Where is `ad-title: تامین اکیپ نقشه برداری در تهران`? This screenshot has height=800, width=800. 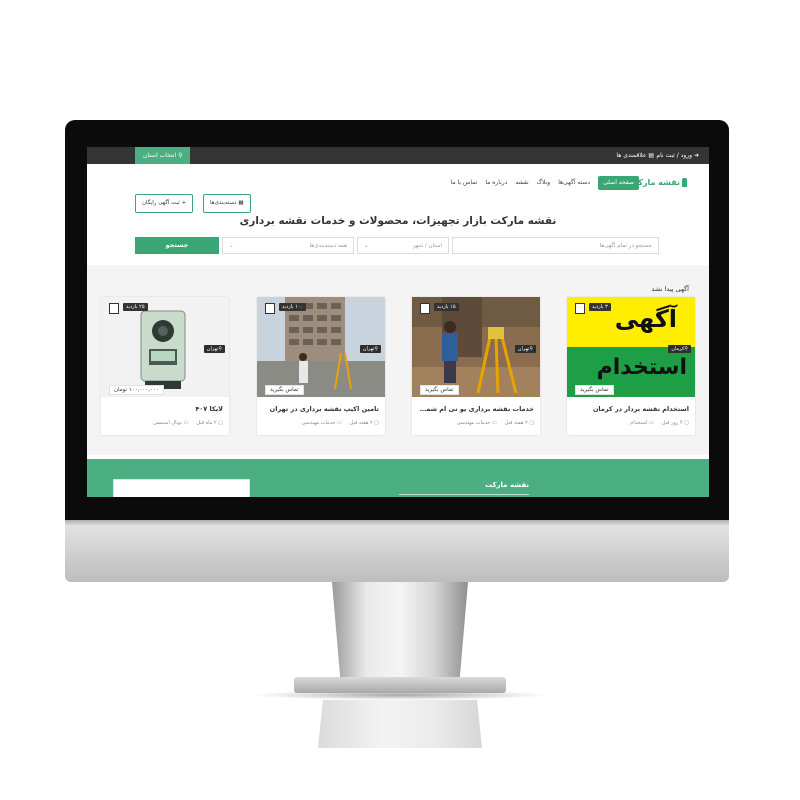
ad-title: تامین اکیپ نقشه برداری در تهران is located at coordinates (321, 409).